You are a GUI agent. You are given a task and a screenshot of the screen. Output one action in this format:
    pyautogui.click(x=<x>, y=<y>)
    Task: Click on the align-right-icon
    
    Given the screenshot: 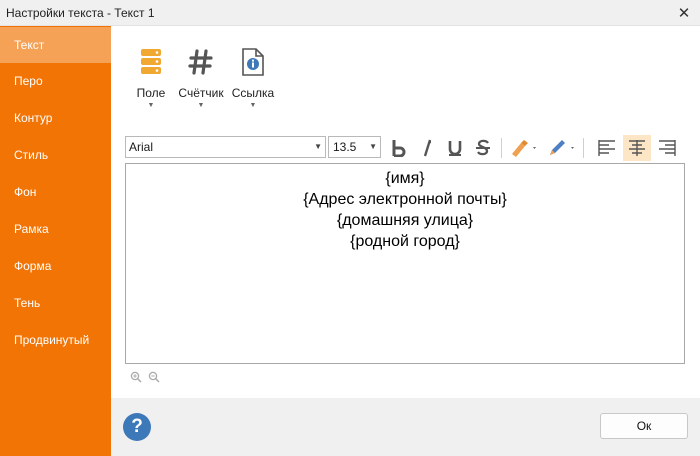 What is the action you would take?
    pyautogui.click(x=667, y=148)
    